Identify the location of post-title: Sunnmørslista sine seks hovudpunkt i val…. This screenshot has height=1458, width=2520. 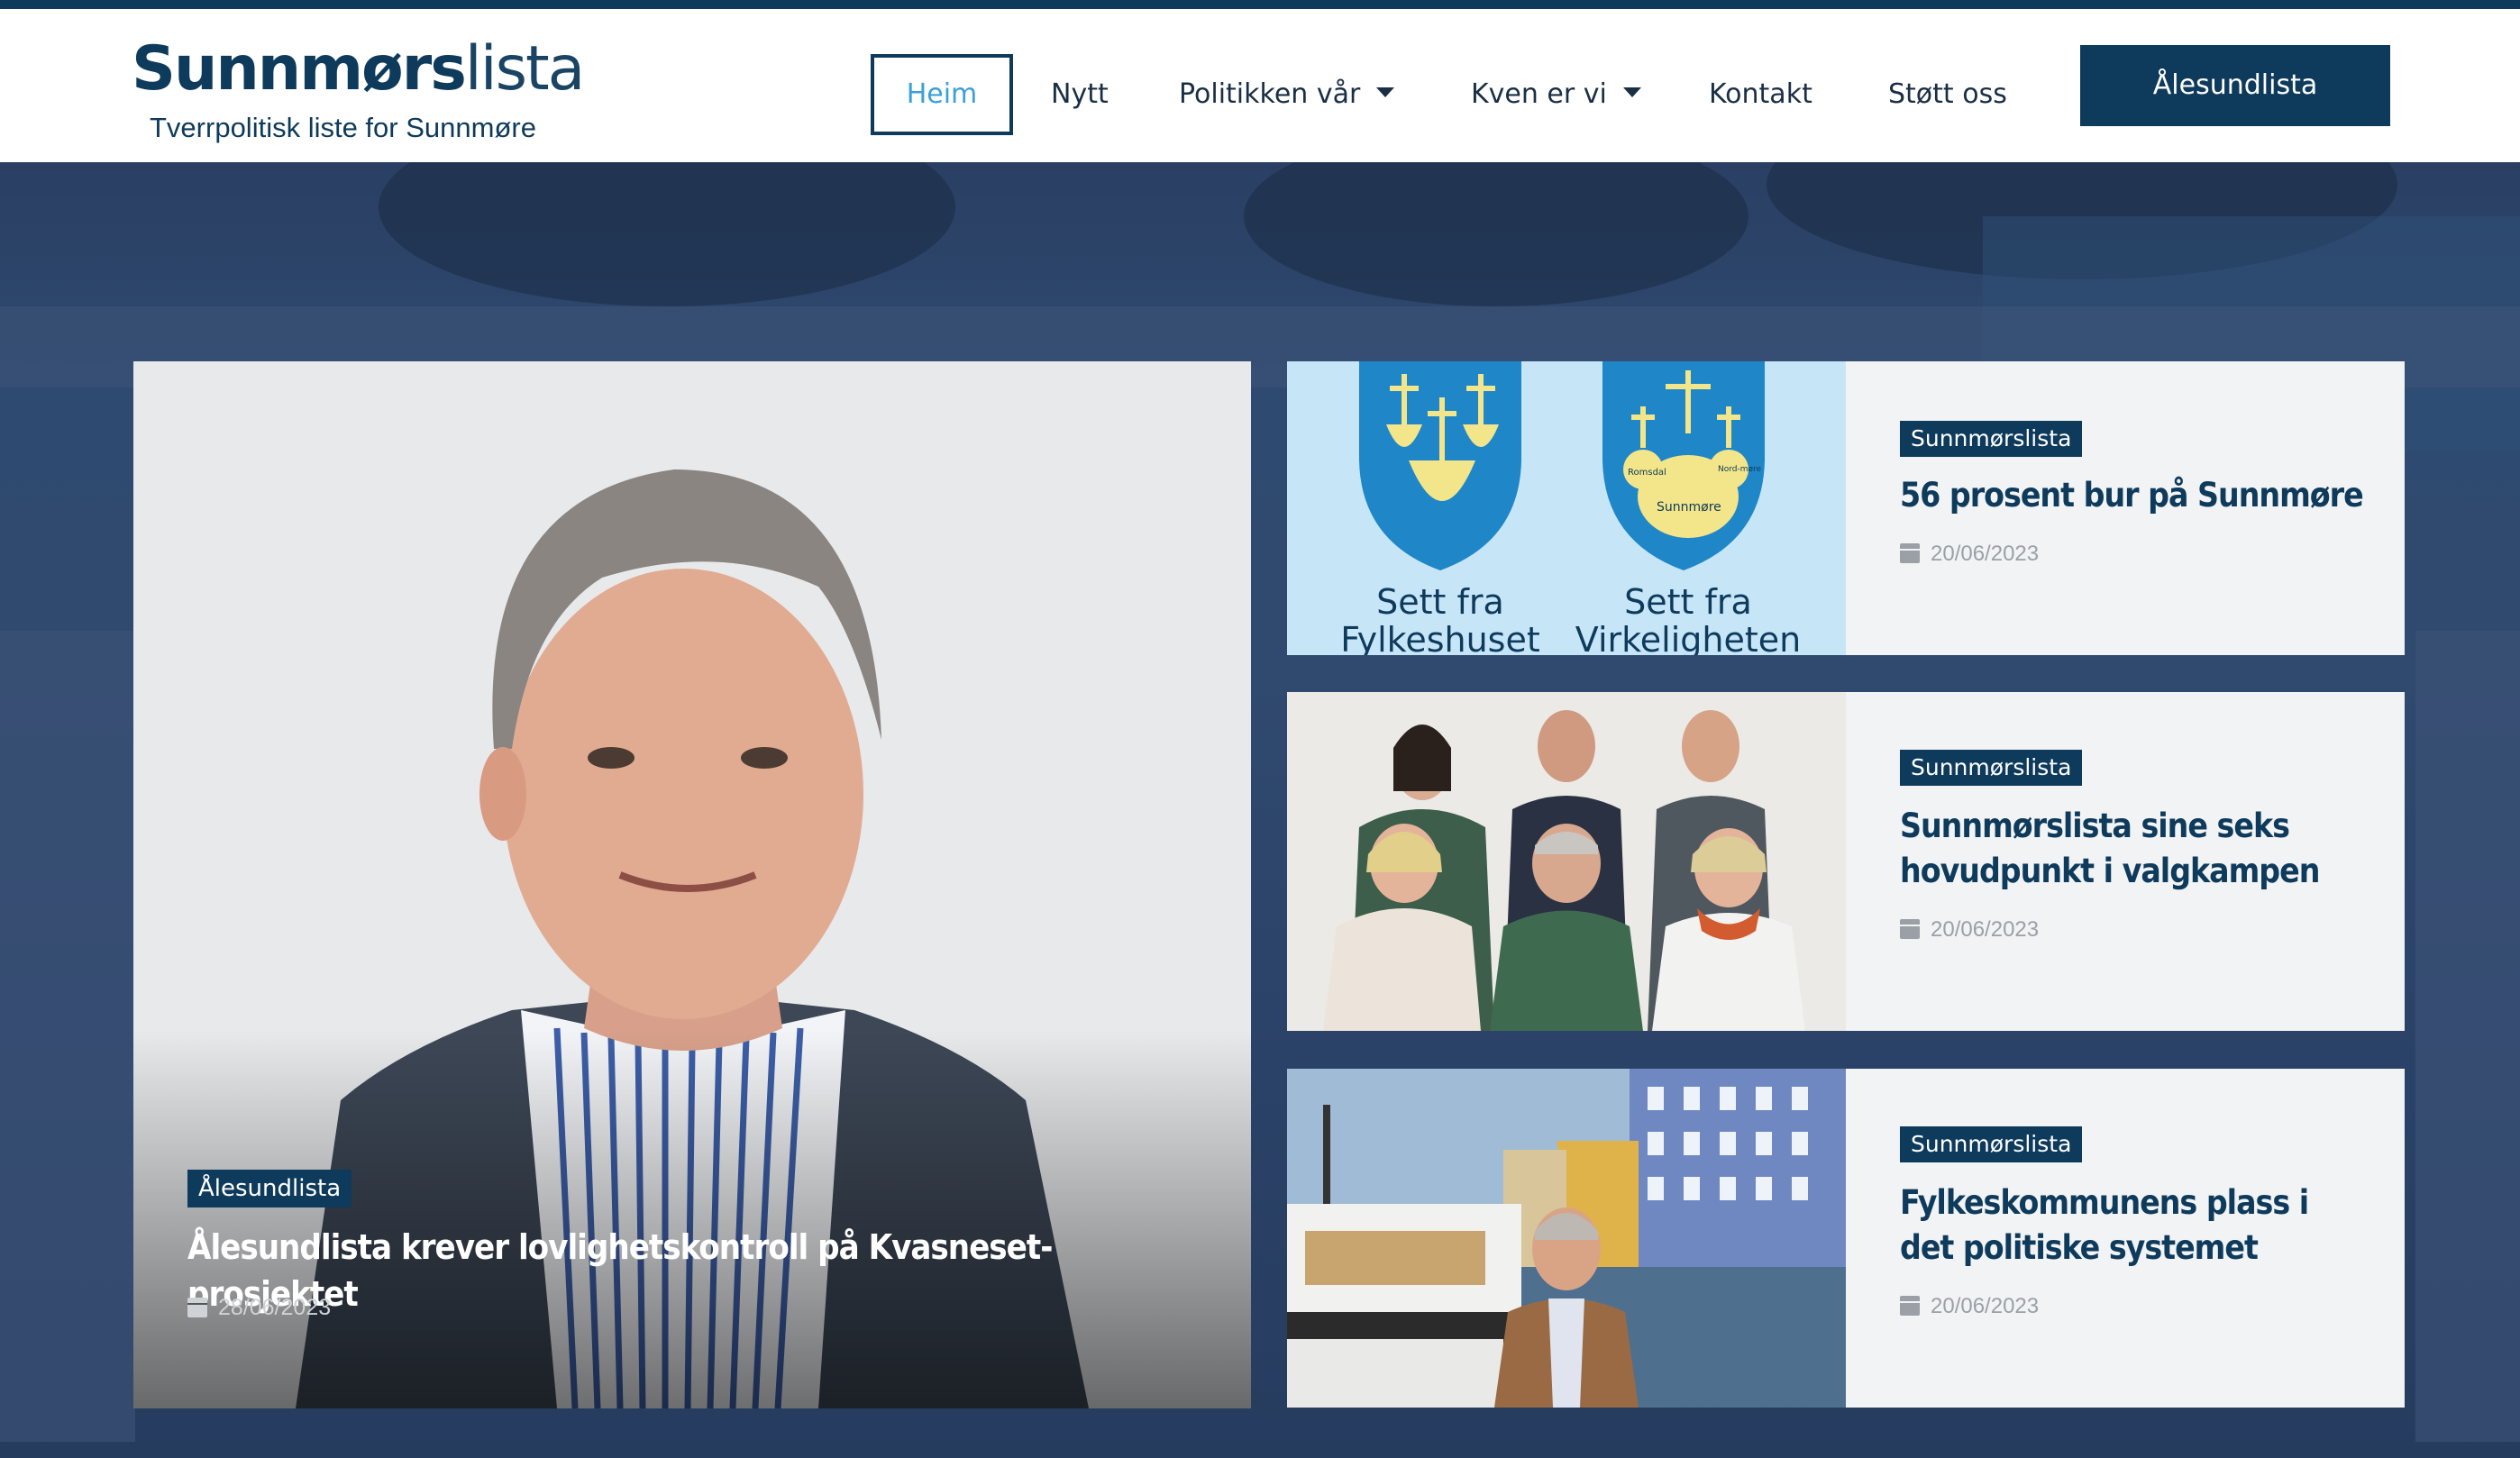
(2134, 849).